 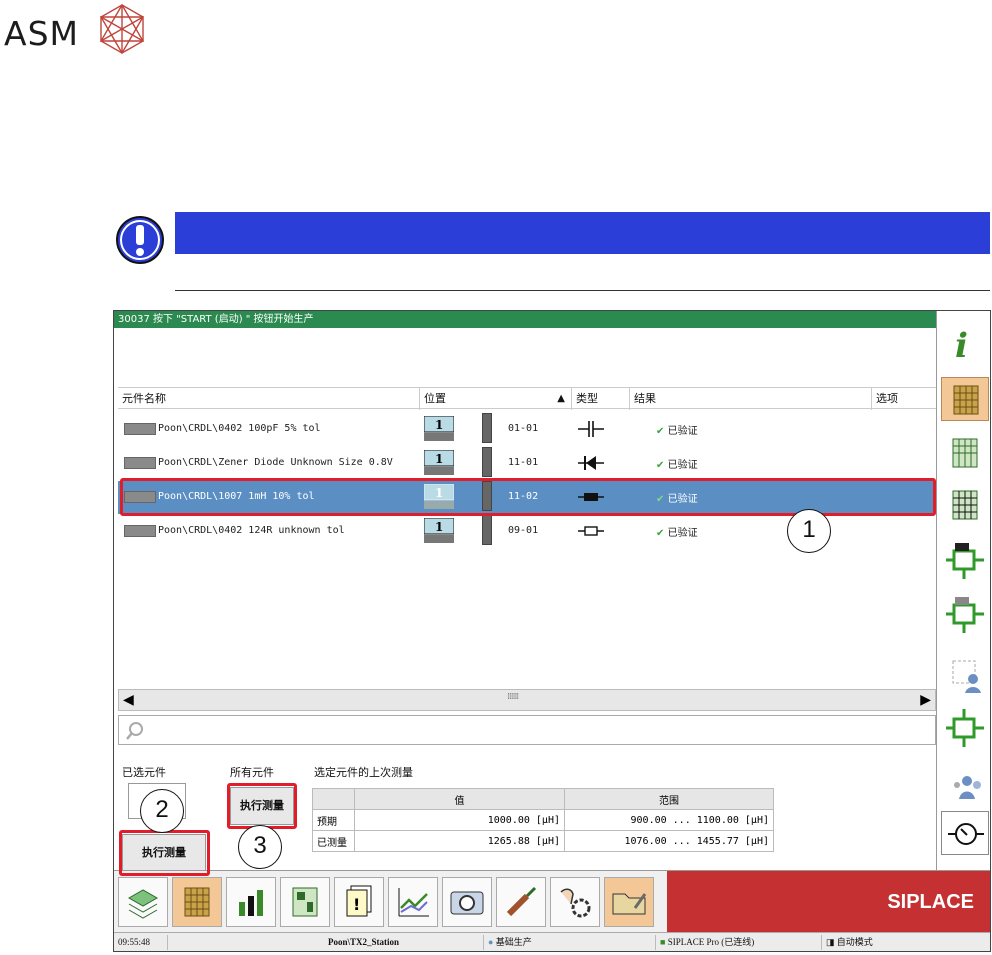 I want to click on notice-bar, so click(x=582, y=233).